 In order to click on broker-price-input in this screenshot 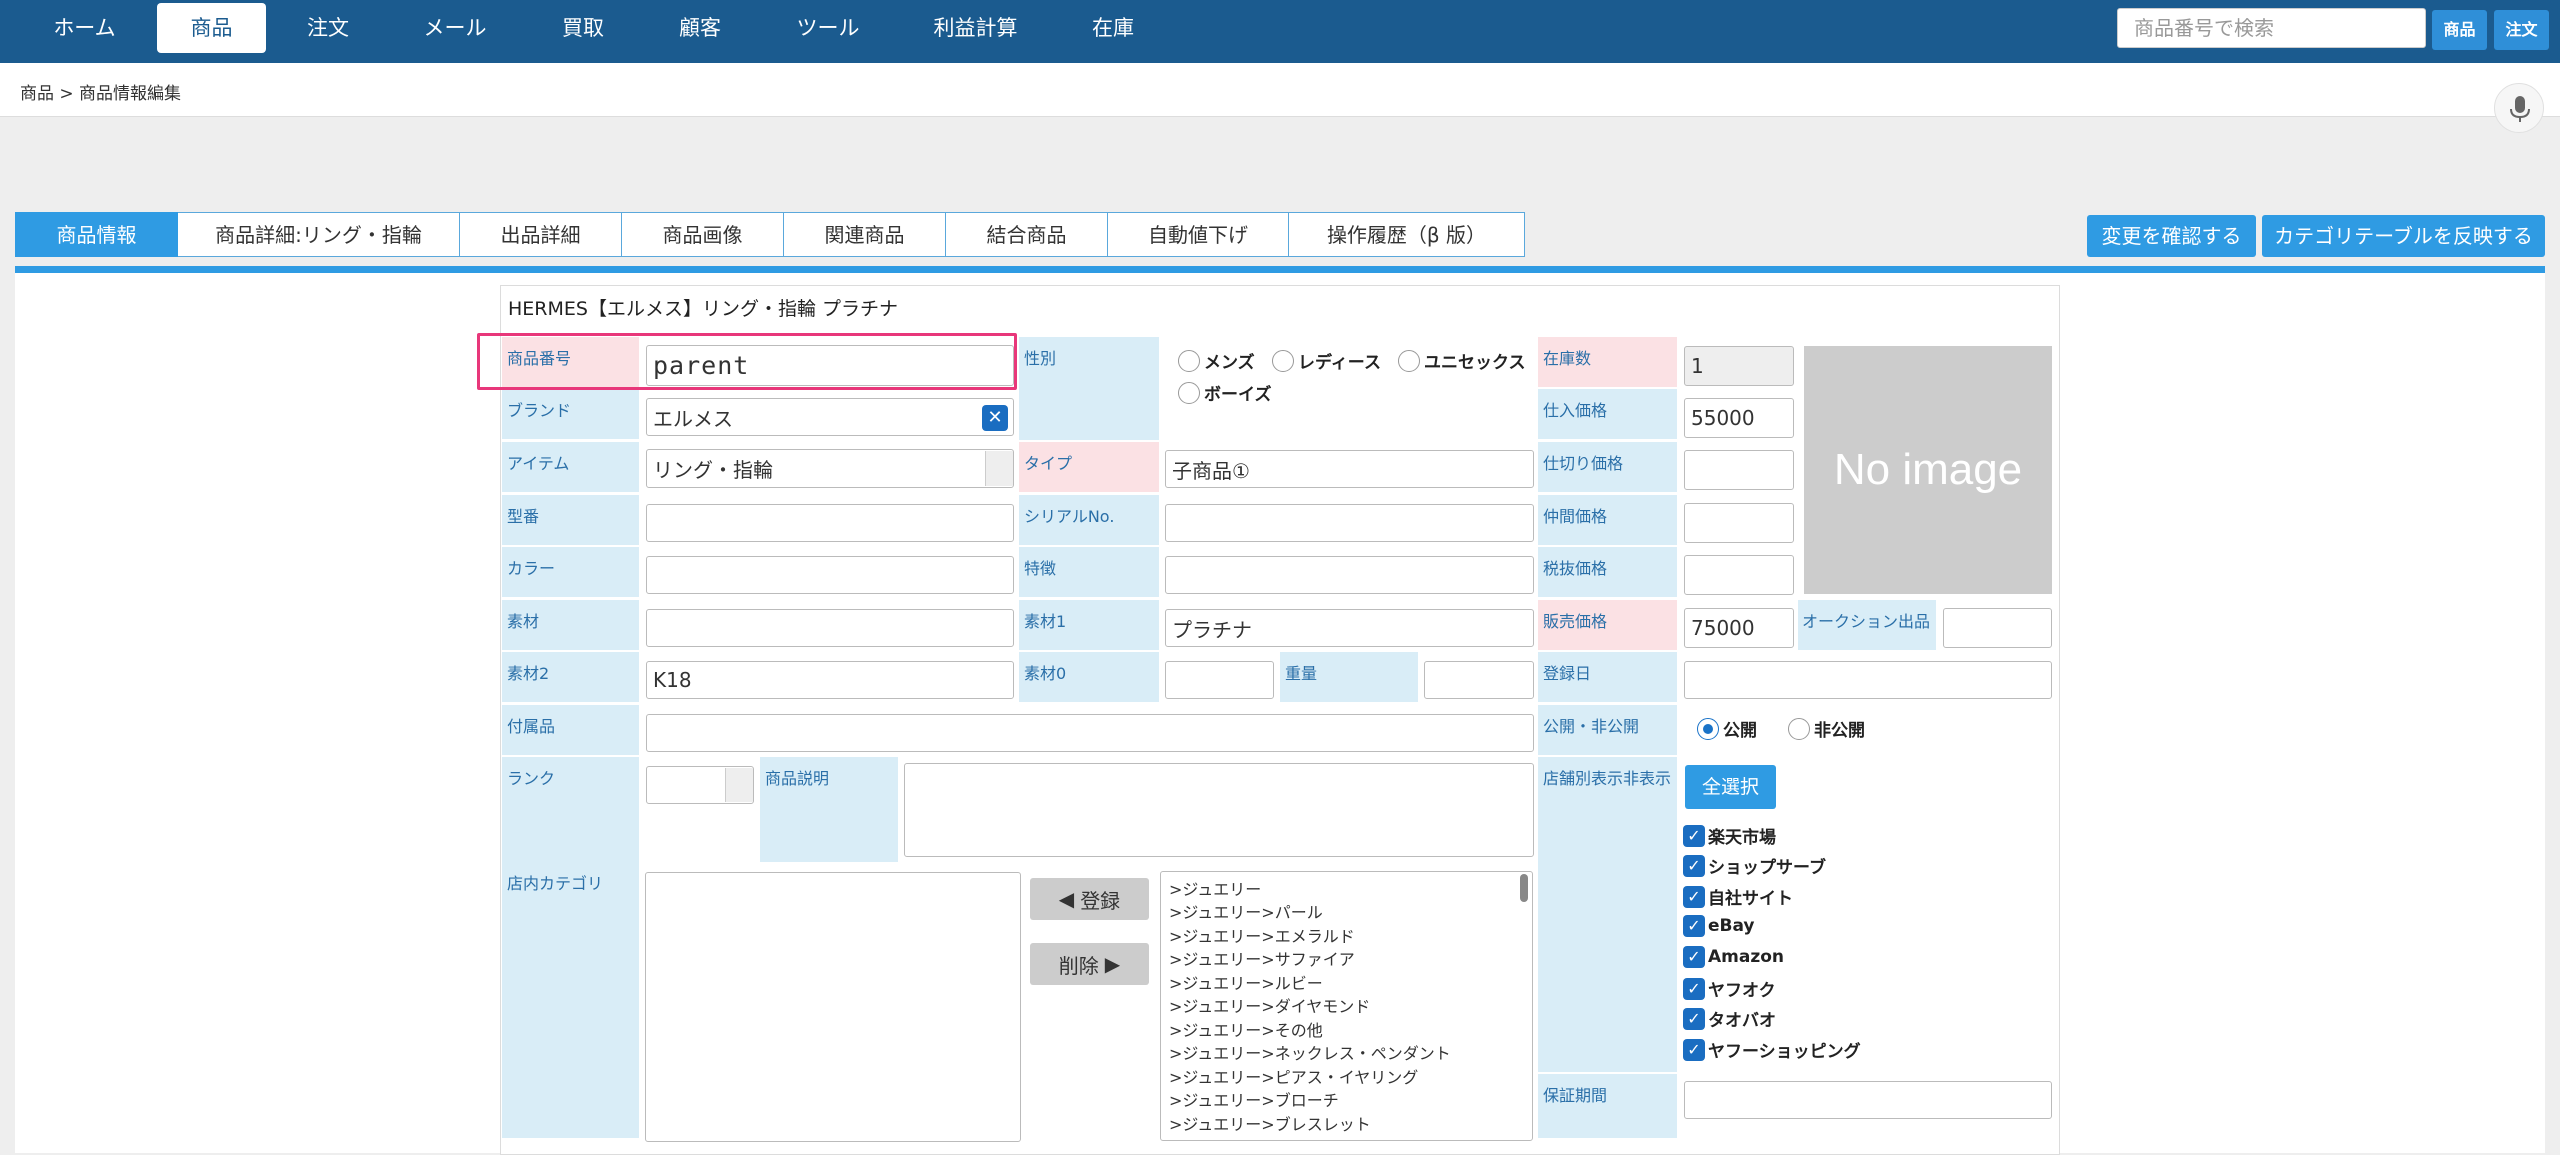, I will do `click(1739, 523)`.